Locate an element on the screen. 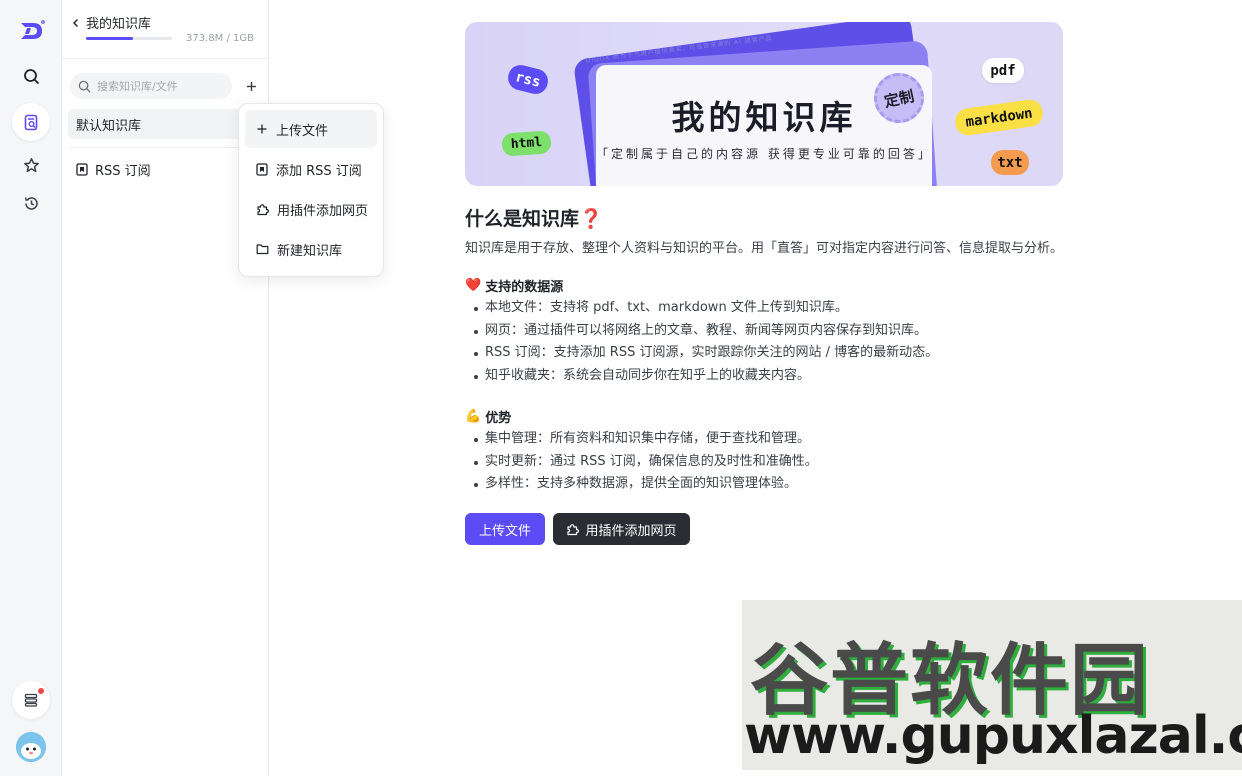  knowledge-item-default: 默认知识库 is located at coordinates (165, 124).